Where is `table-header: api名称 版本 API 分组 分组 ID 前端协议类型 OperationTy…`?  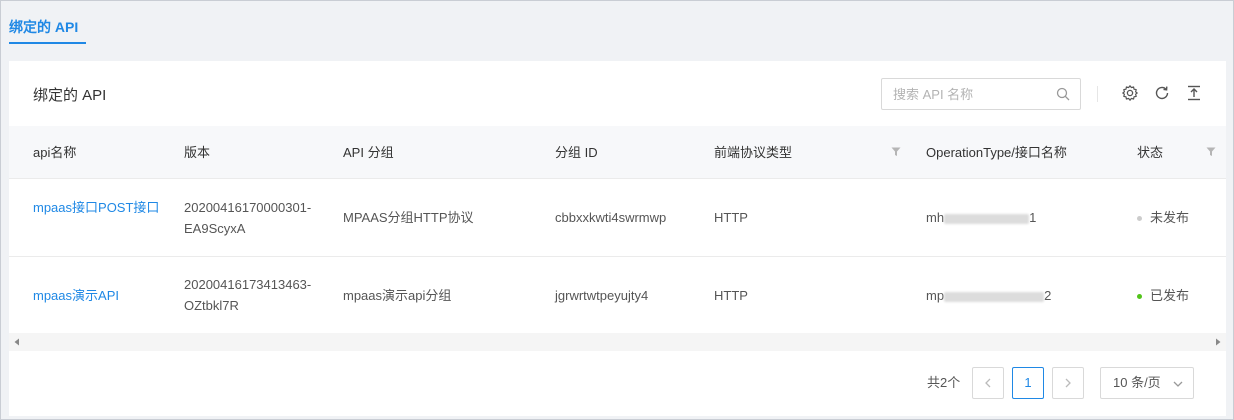 table-header: api名称 版本 API 分组 分组 ID 前端协议类型 OperationTy… is located at coordinates (617, 152).